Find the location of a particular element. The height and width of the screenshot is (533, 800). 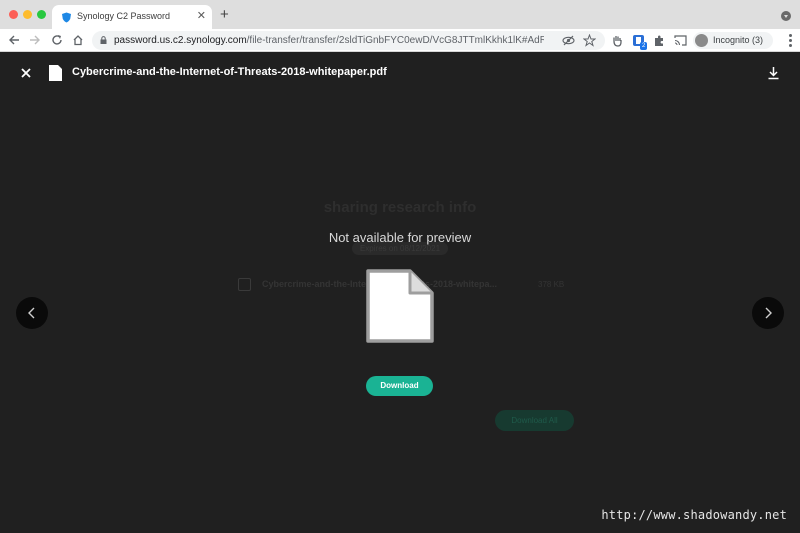

background-file-size: 378 KB is located at coordinates (551, 284).